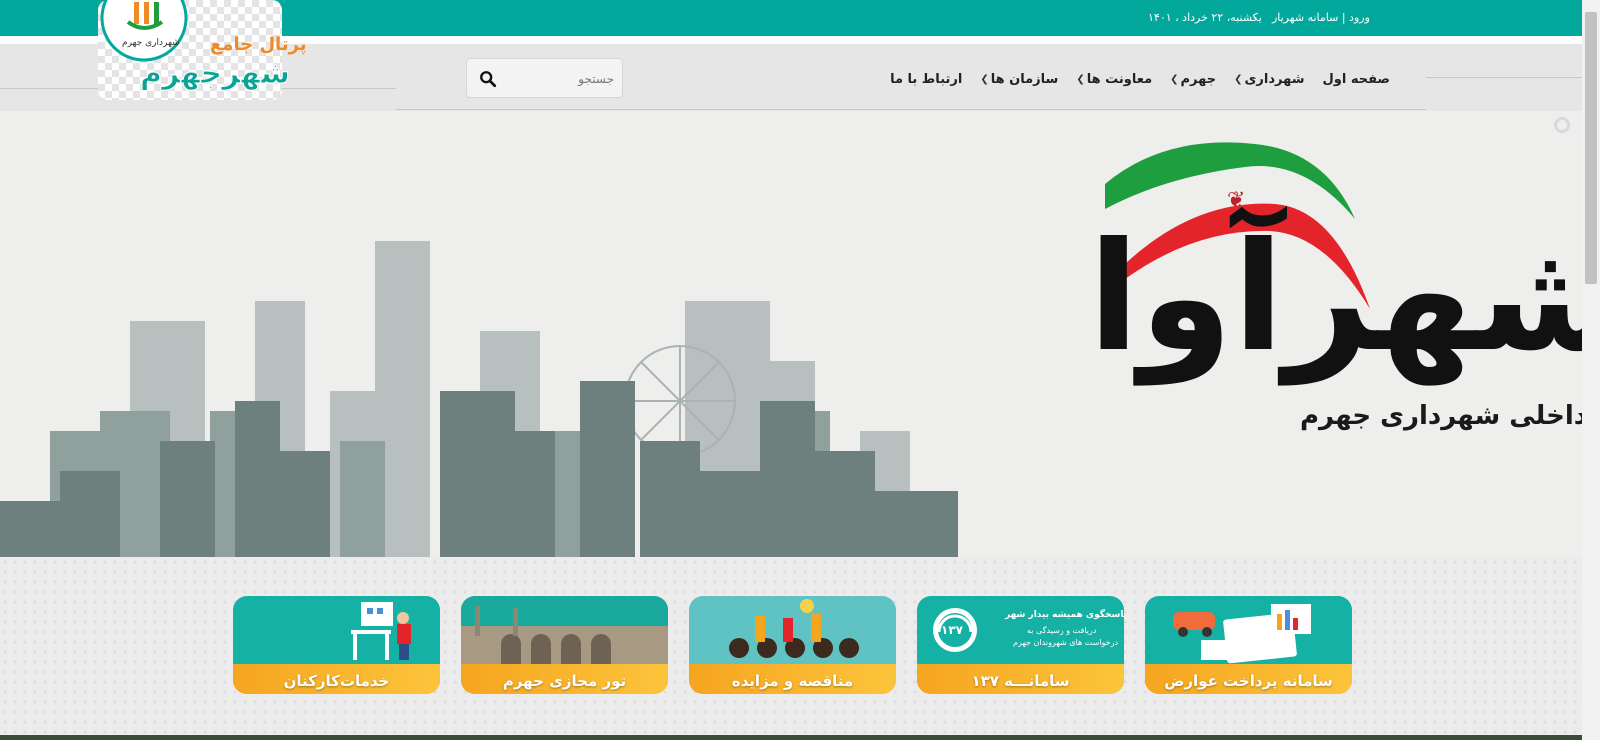 The height and width of the screenshot is (740, 1600). I want to click on menu-label: شهرداری, so click(1274, 79).